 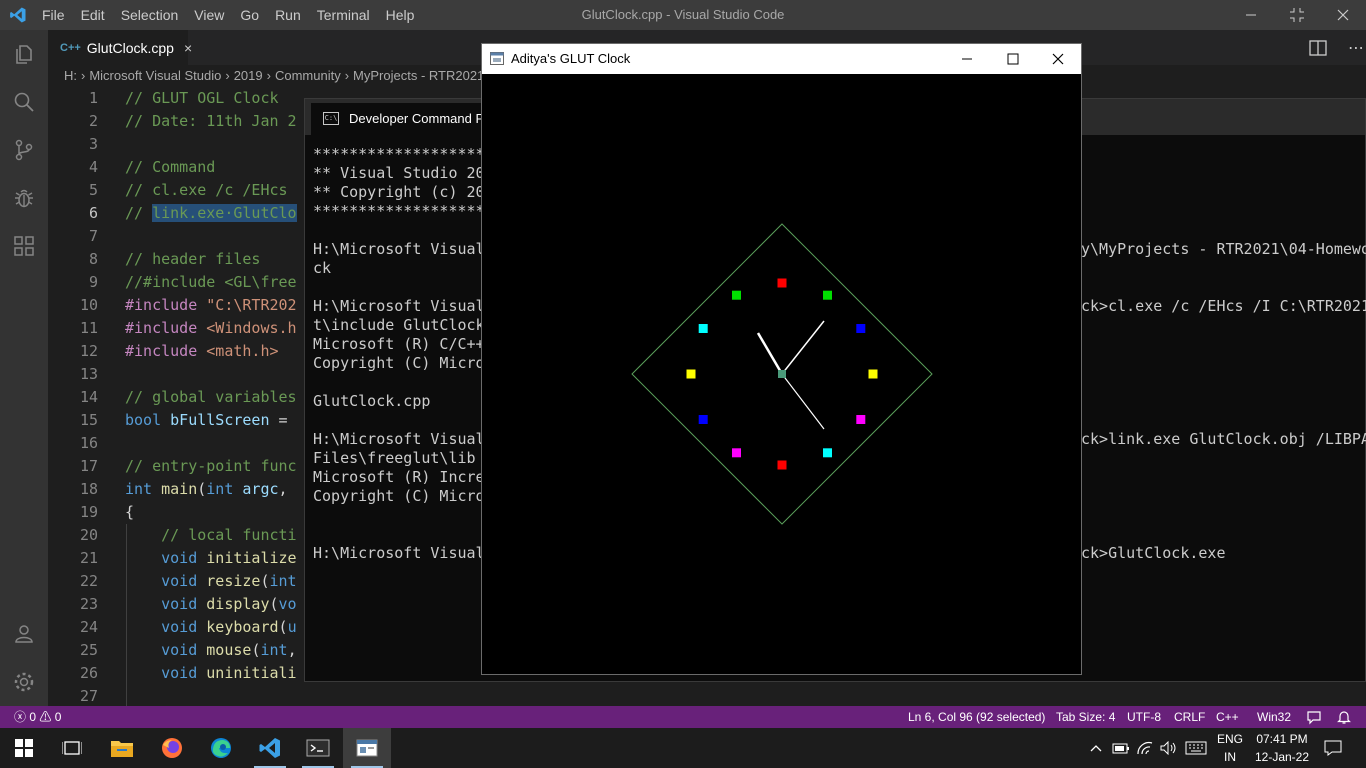 I want to click on terminal-line: ck>cl.exe /c /EHcs /I C:\RTR2021, so click(x=1223, y=306).